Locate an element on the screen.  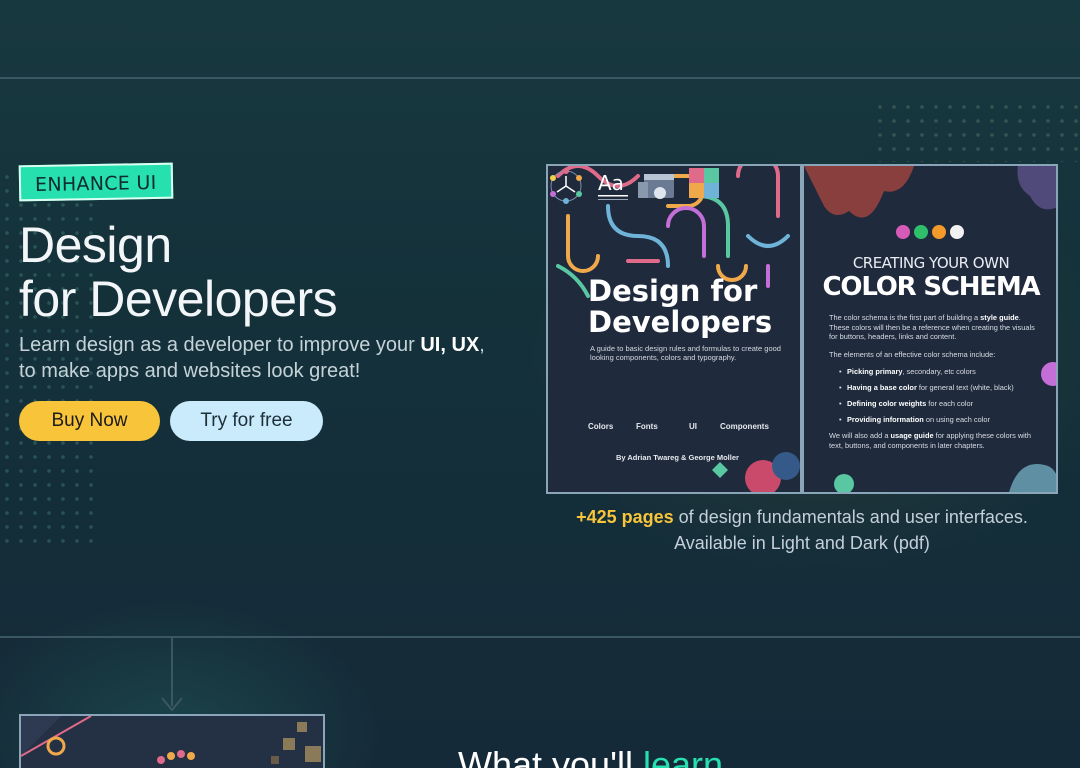
list-item-rest: for general text (white, black) is located at coordinates (965, 387).